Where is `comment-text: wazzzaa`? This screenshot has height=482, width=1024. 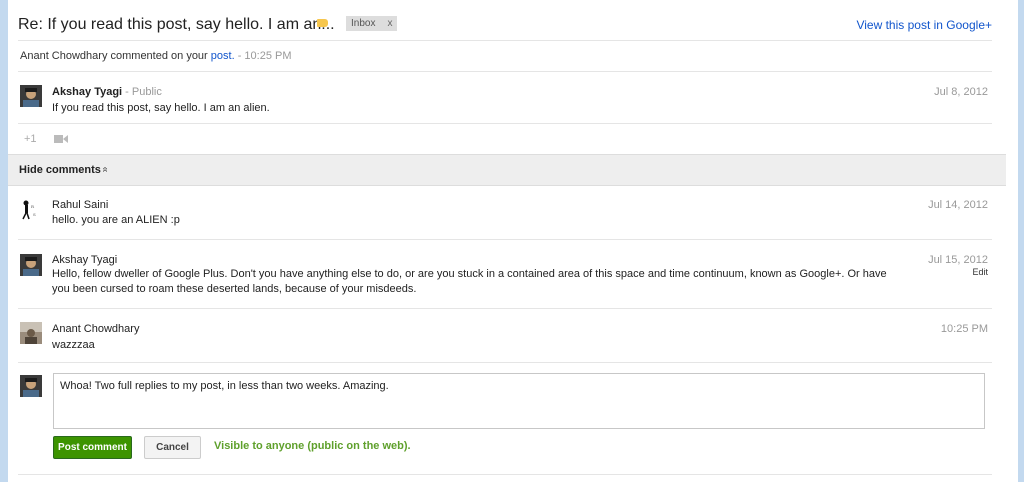 comment-text: wazzzaa is located at coordinates (73, 345).